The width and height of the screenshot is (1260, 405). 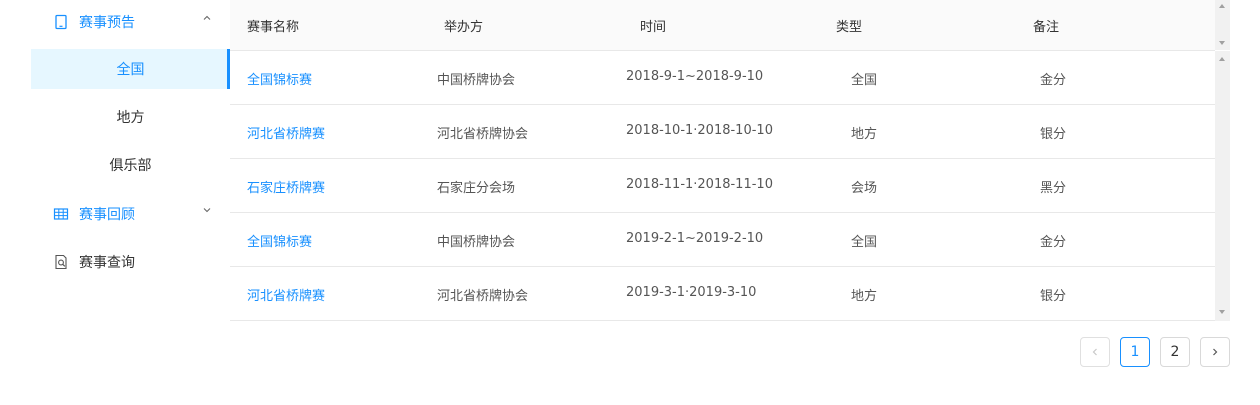 I want to click on table-row: 全国锦标赛 中国桥牌协会 2018-9-1~2018-9-10 全国 金分, so click(x=722, y=78).